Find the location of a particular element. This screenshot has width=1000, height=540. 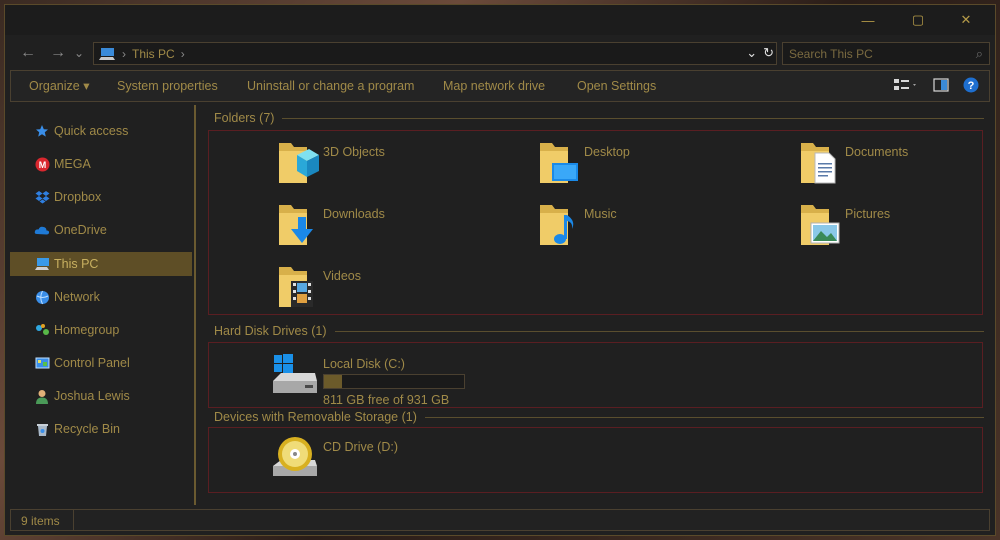

sidebar-item-this-pc: This PC is located at coordinates (101, 264).